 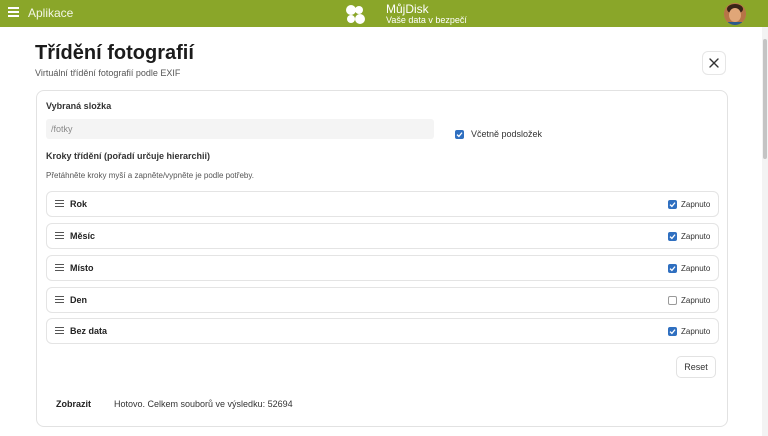 I want to click on close-button, so click(x=714, y=63).